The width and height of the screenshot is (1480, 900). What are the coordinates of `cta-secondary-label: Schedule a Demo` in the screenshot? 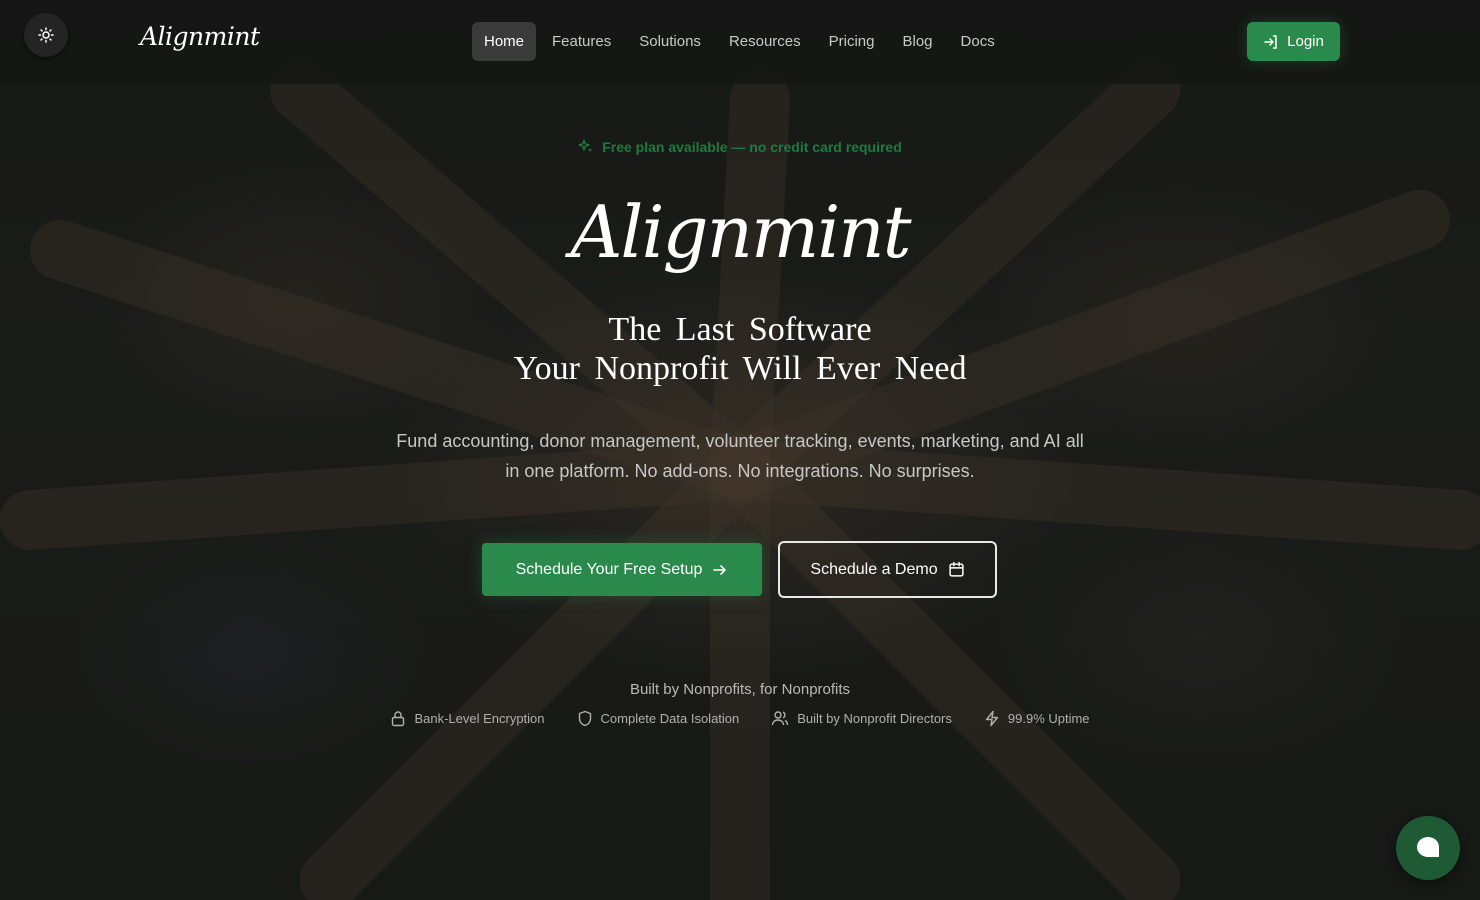 It's located at (874, 569).